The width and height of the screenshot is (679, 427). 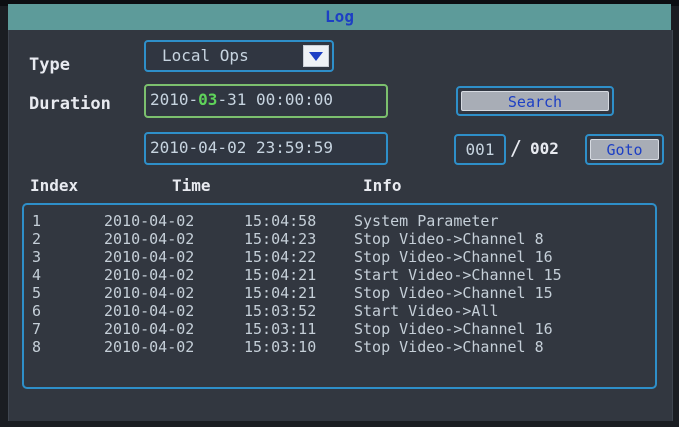 What do you see at coordinates (458, 275) in the screenshot?
I see `row-info: Start Video->Channel 15` at bounding box center [458, 275].